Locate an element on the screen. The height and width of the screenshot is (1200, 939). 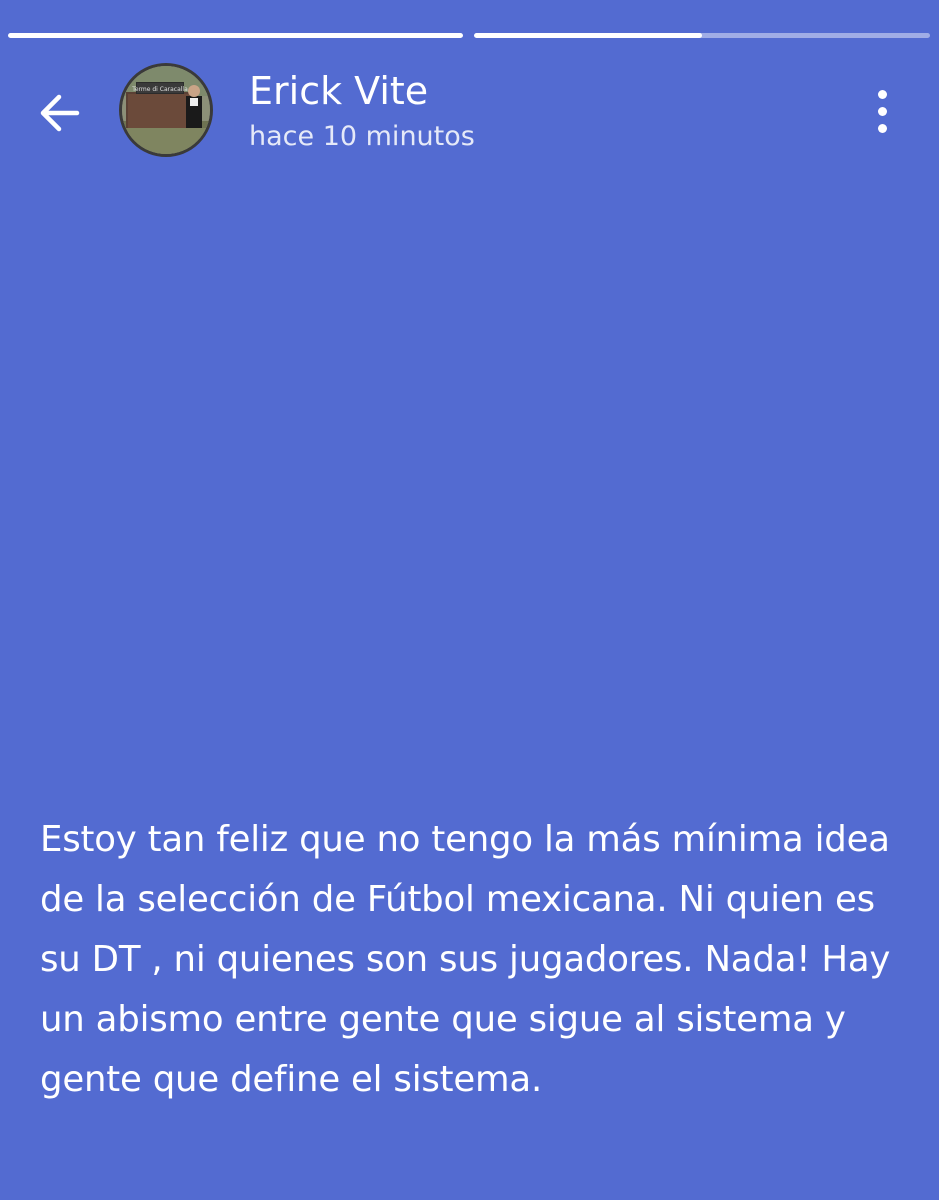
avatar-photo: Terme di Caracalla is located at coordinates (166, 110).